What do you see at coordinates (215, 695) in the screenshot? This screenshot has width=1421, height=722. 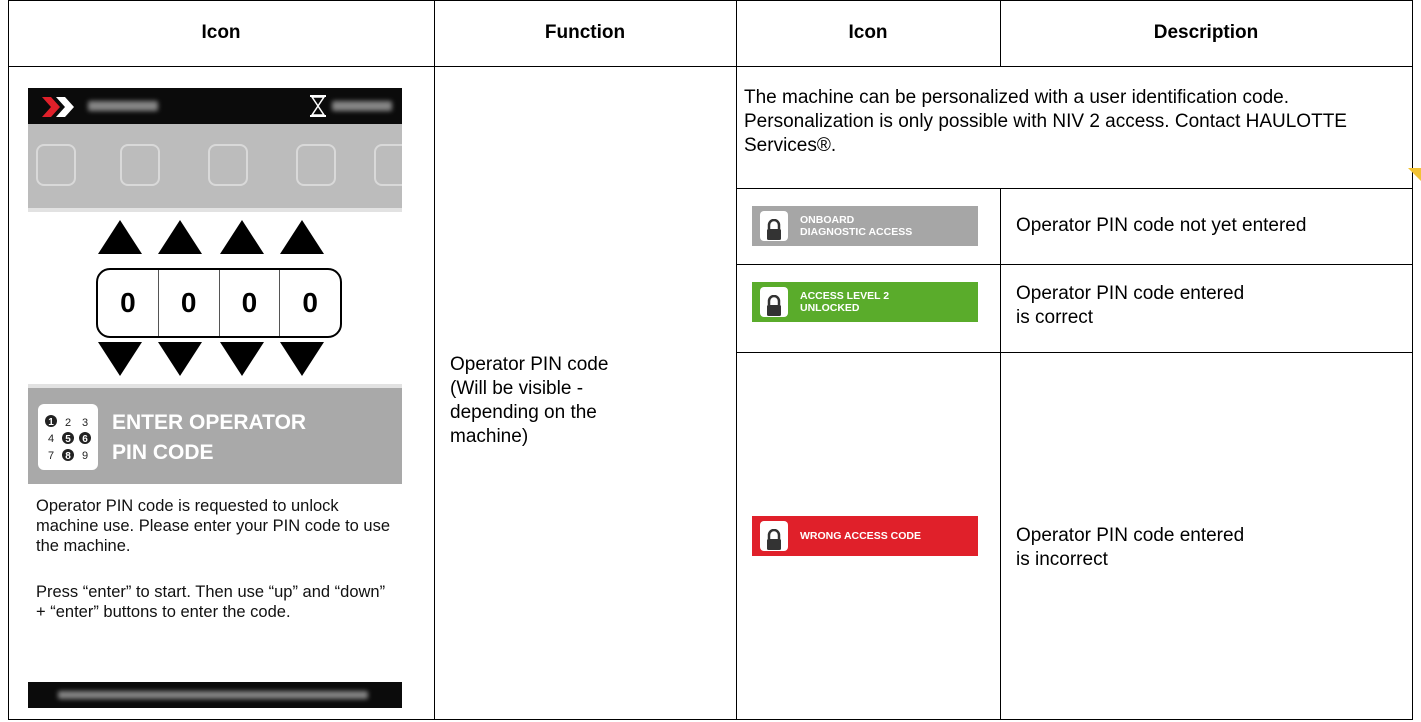 I see `device-footer-bar` at bounding box center [215, 695].